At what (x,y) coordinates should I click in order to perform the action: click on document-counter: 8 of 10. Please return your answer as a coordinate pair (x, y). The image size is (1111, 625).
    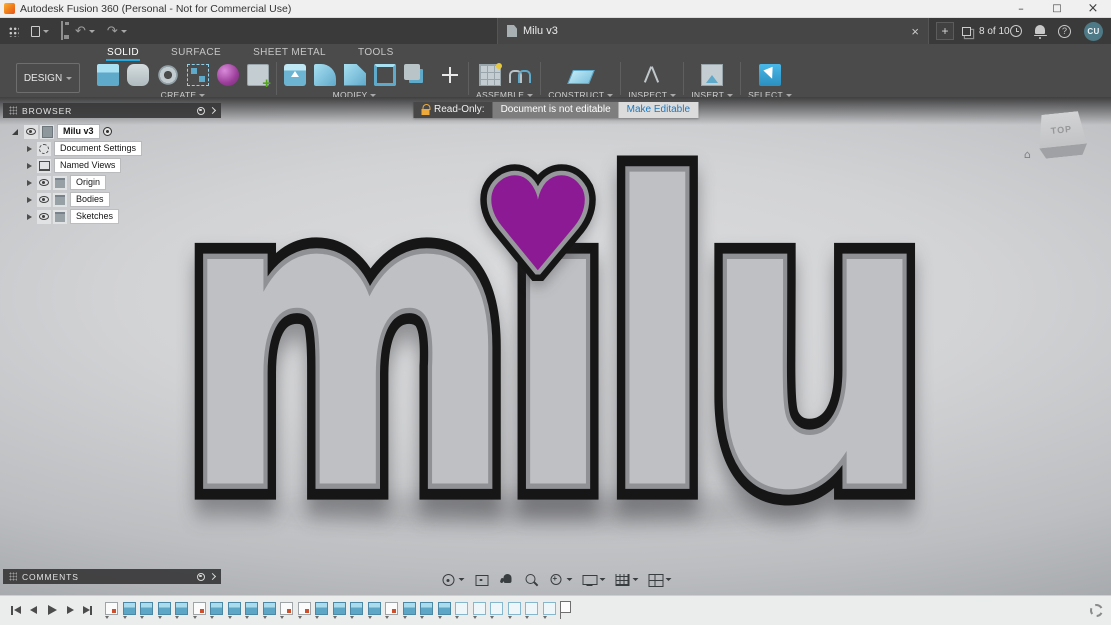
    Looking at the image, I should click on (986, 31).